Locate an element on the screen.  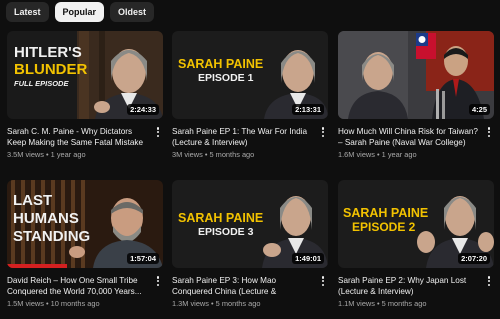
duration-badge: 4:25 is located at coordinates (479, 109).